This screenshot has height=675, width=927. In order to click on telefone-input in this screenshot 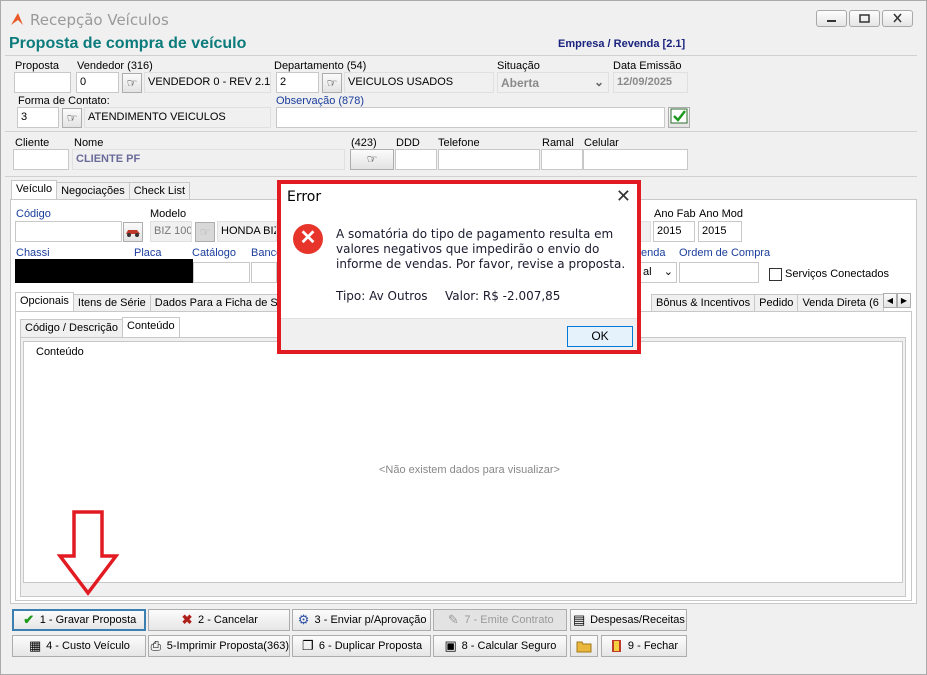, I will do `click(489, 159)`.